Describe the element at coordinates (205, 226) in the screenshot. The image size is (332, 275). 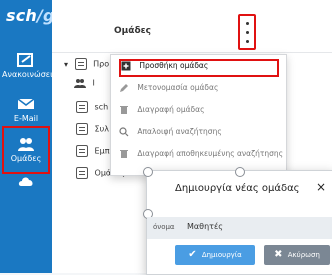
I see `name-input: Μαθητές` at that location.